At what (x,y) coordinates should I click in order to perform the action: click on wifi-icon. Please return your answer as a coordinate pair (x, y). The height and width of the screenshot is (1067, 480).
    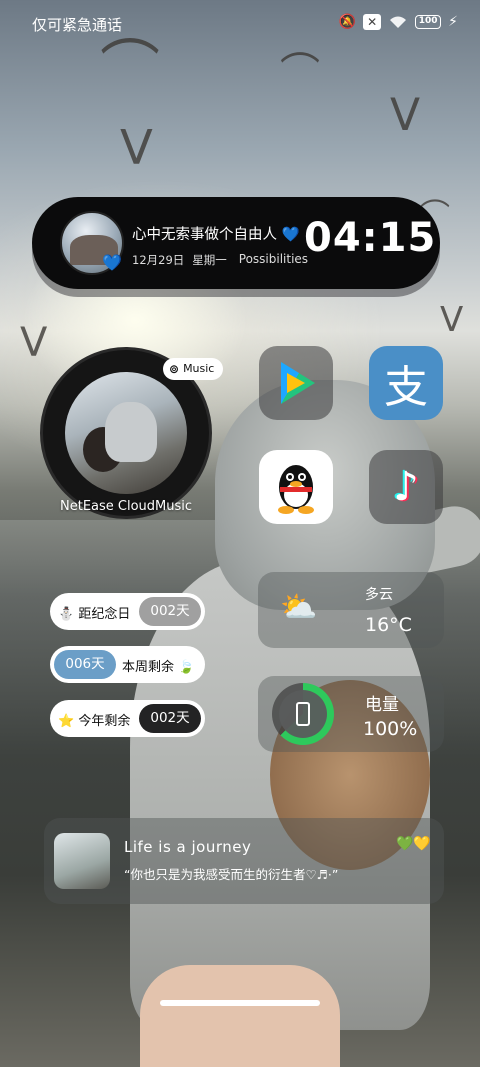
    Looking at the image, I should click on (398, 22).